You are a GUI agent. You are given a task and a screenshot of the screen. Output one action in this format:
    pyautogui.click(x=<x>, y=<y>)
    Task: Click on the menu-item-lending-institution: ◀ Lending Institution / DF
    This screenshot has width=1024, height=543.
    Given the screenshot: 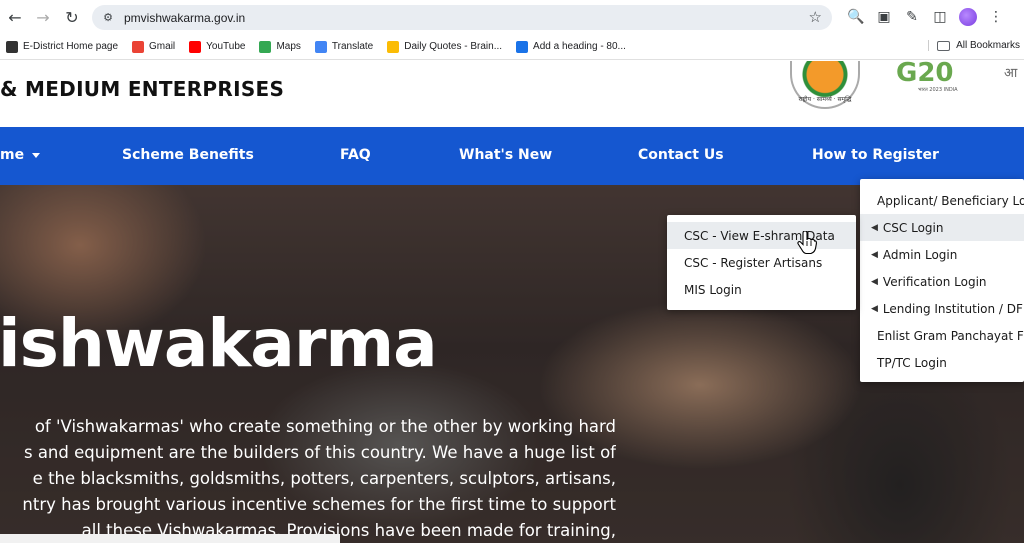 What is the action you would take?
    pyautogui.click(x=942, y=308)
    